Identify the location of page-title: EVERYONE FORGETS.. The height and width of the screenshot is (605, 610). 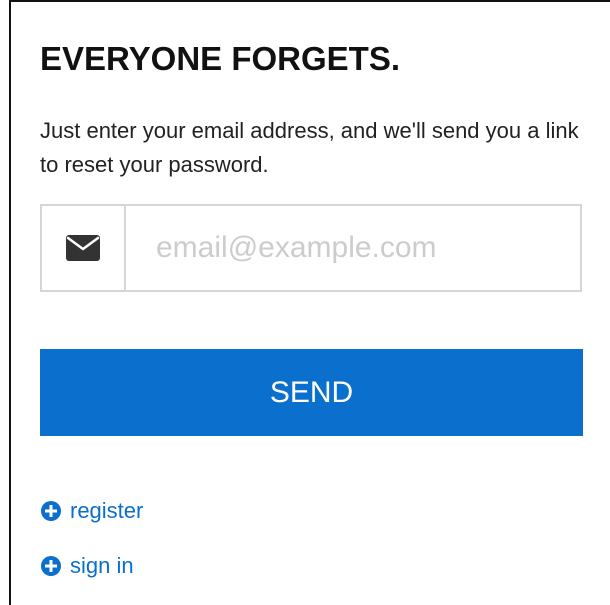
(220, 58).